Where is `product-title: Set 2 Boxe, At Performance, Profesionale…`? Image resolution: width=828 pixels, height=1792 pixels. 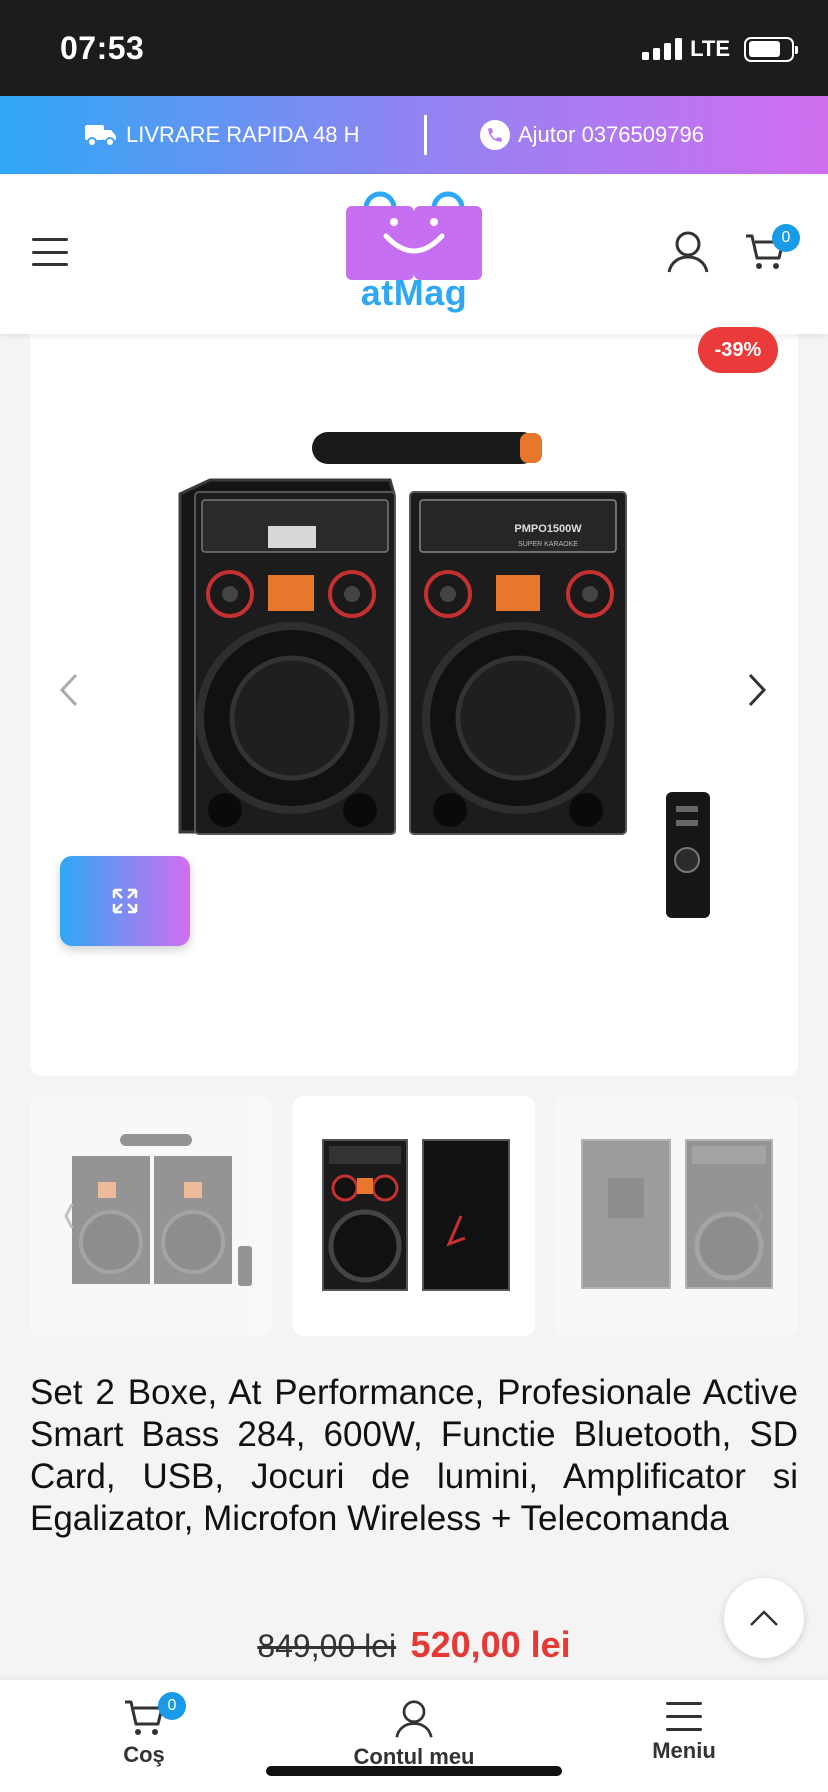 product-title: Set 2 Boxe, At Performance, Profesionale… is located at coordinates (414, 1455).